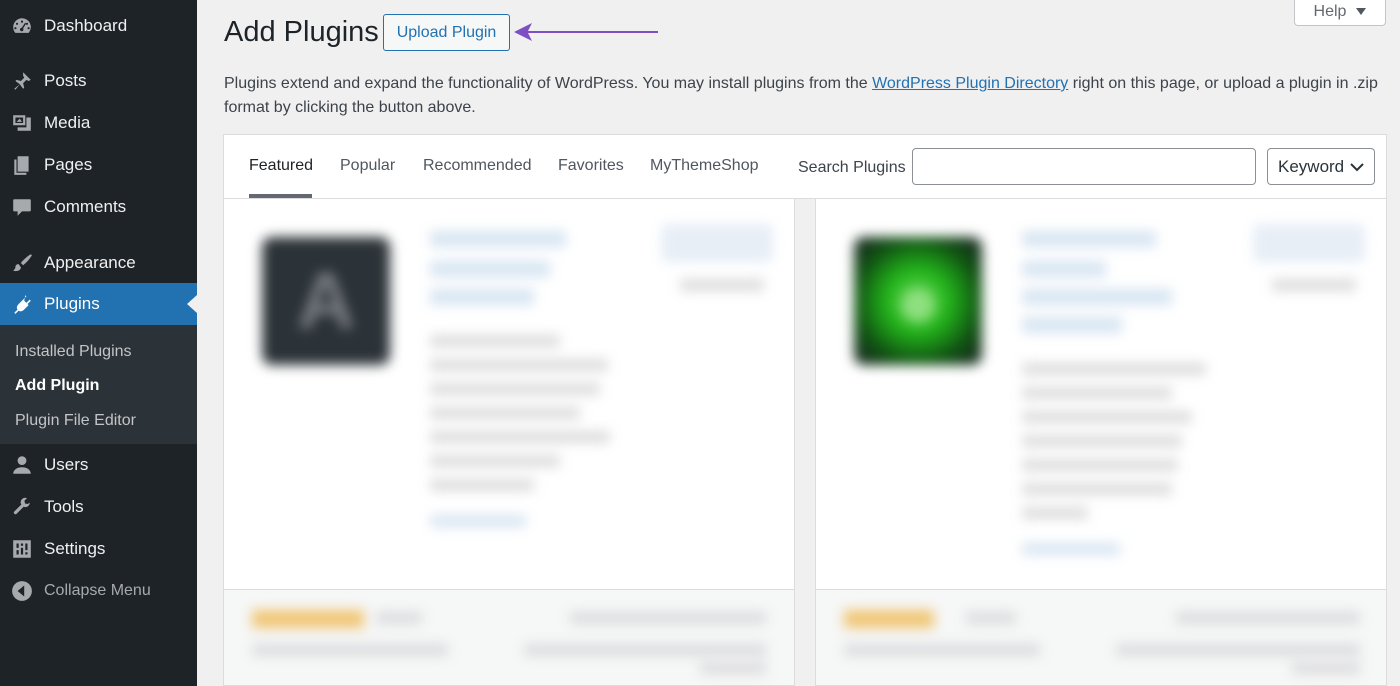  I want to click on pages-icon, so click(22, 165).